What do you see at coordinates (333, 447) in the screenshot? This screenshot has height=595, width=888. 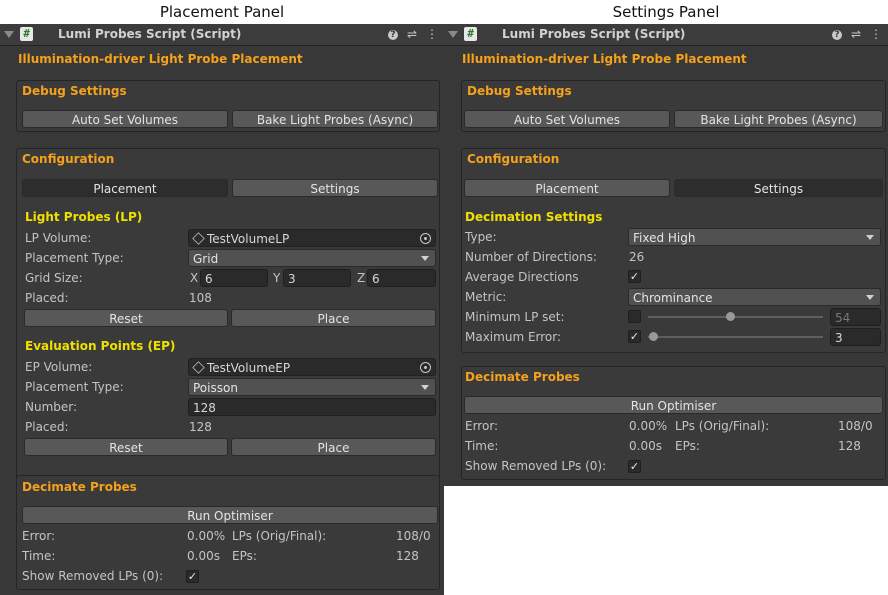 I see `ep-place-button: Place` at bounding box center [333, 447].